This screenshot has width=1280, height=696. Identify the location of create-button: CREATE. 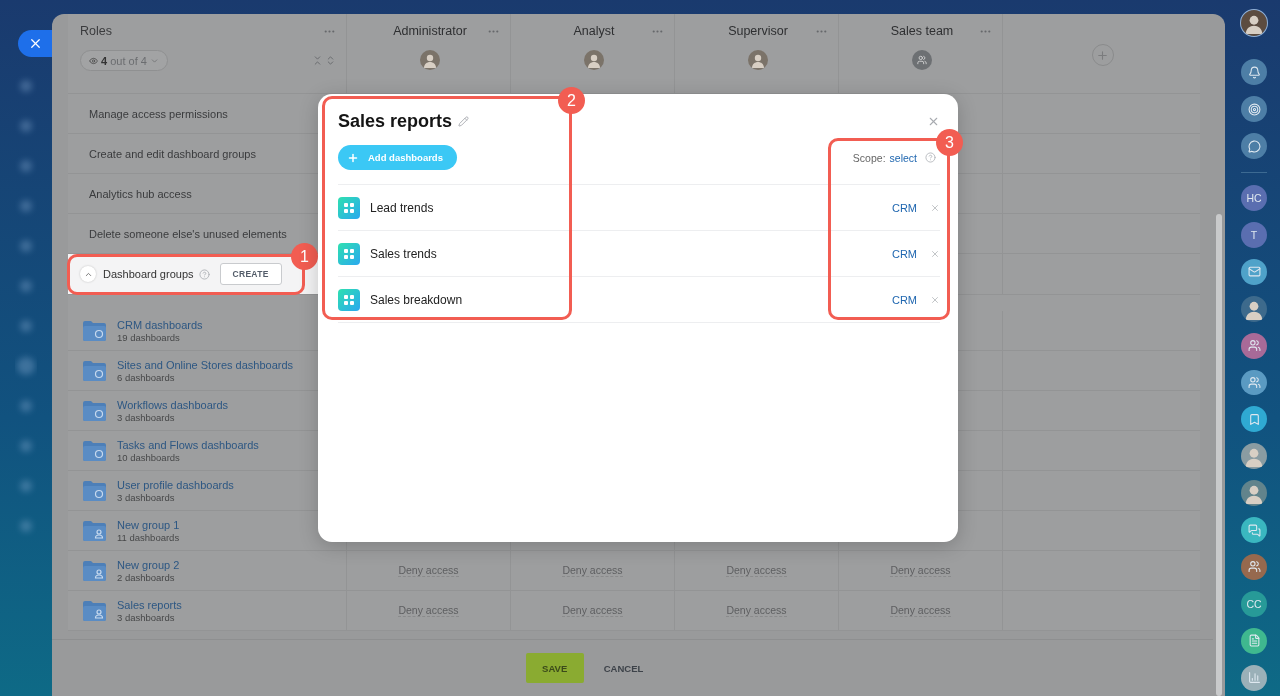
(250, 274).